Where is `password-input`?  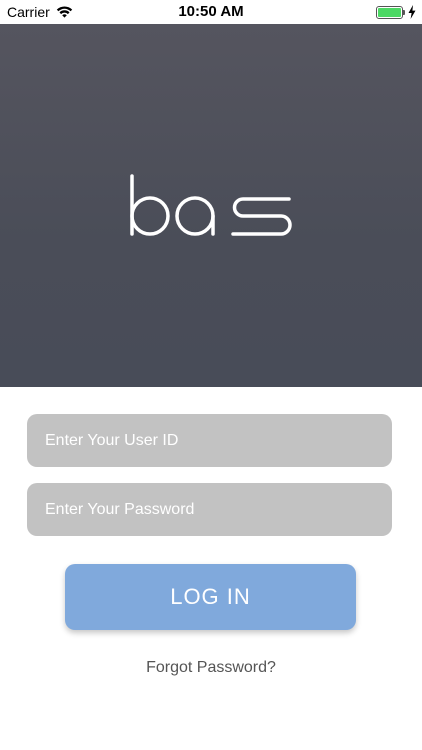
password-input is located at coordinates (209, 509).